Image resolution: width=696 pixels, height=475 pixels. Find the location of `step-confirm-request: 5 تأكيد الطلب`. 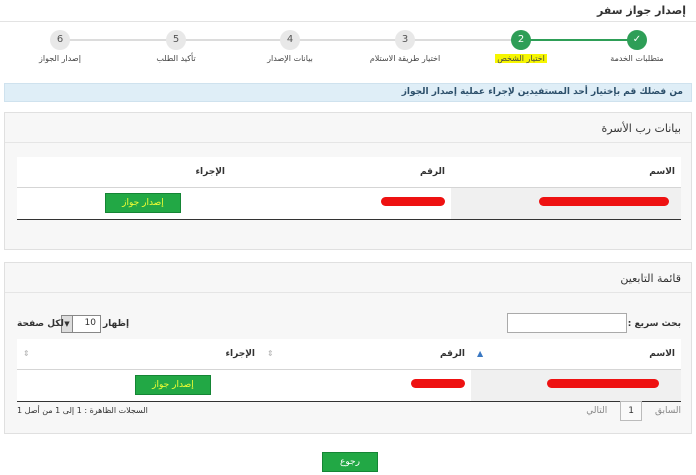

step-confirm-request: 5 تأكيد الطلب is located at coordinates (176, 46).